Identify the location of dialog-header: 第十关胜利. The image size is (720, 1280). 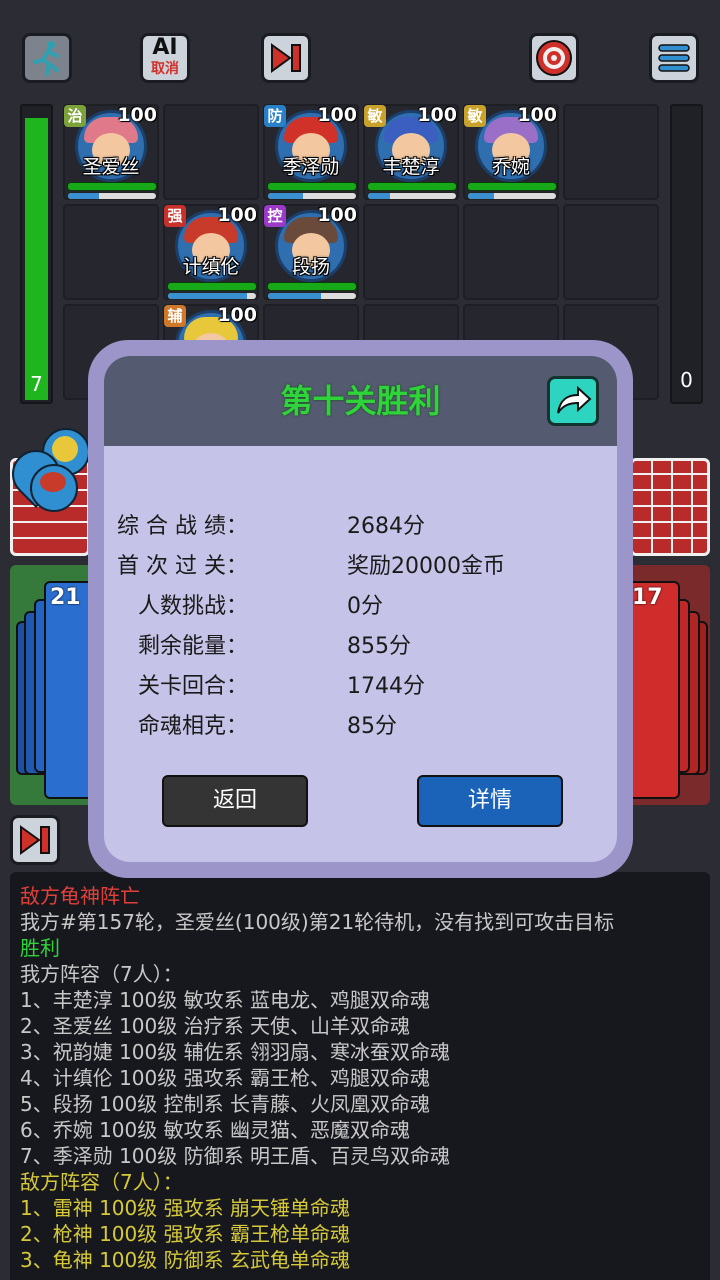
(360, 401).